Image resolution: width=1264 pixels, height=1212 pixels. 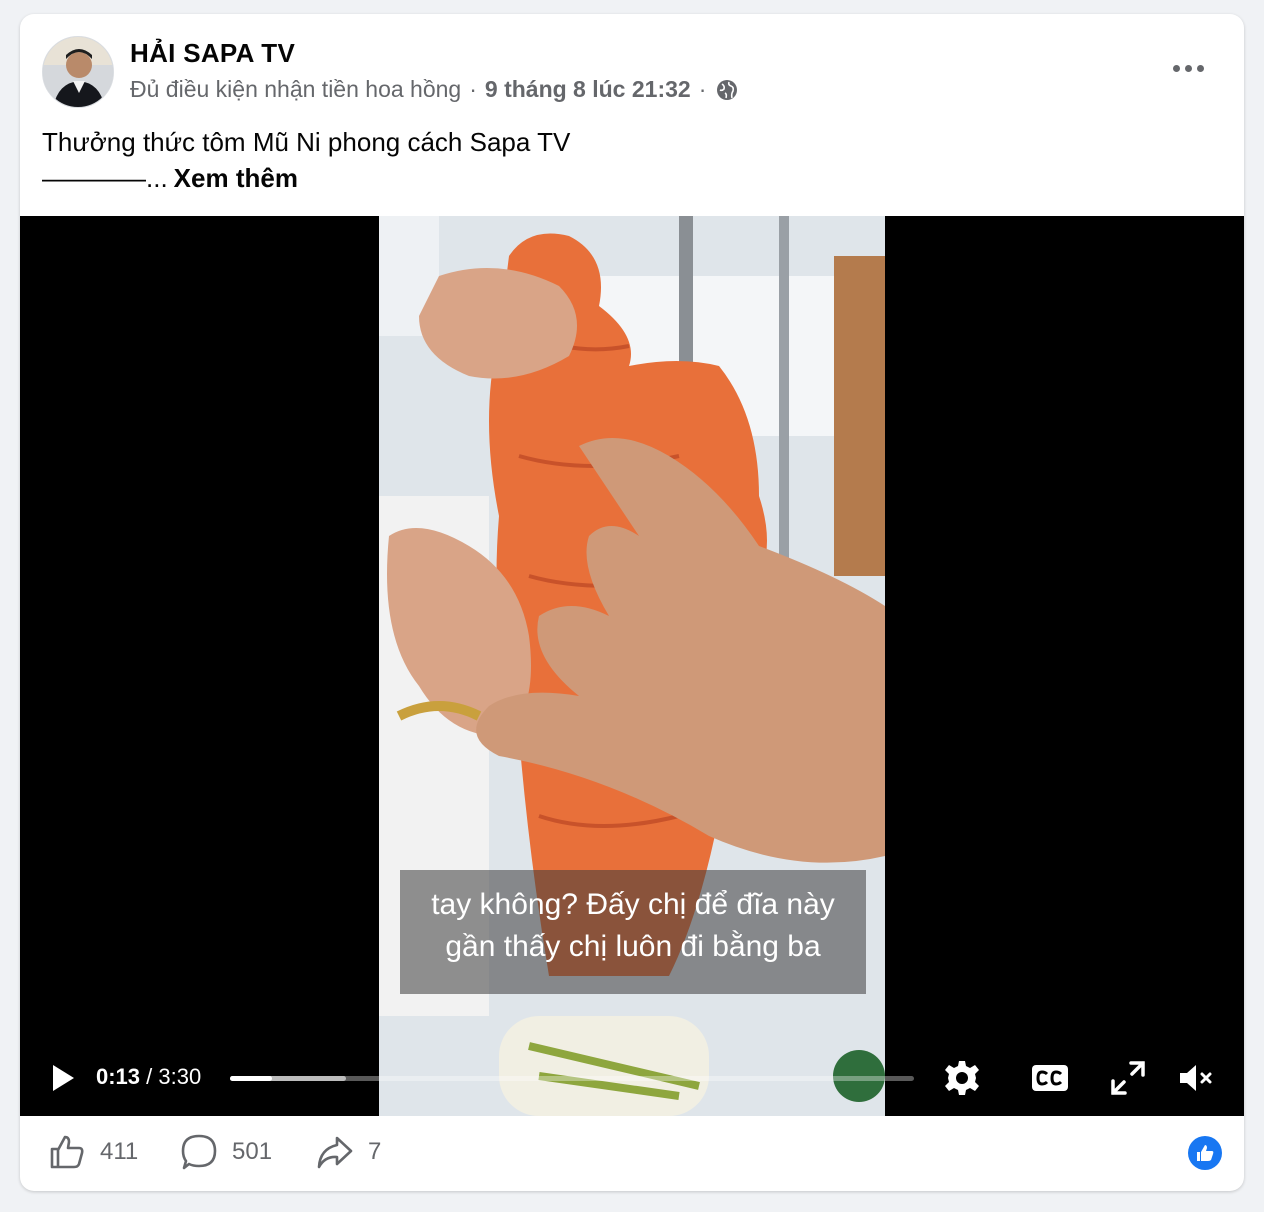 I want to click on post-actions: 411 501 7, so click(x=632, y=1152).